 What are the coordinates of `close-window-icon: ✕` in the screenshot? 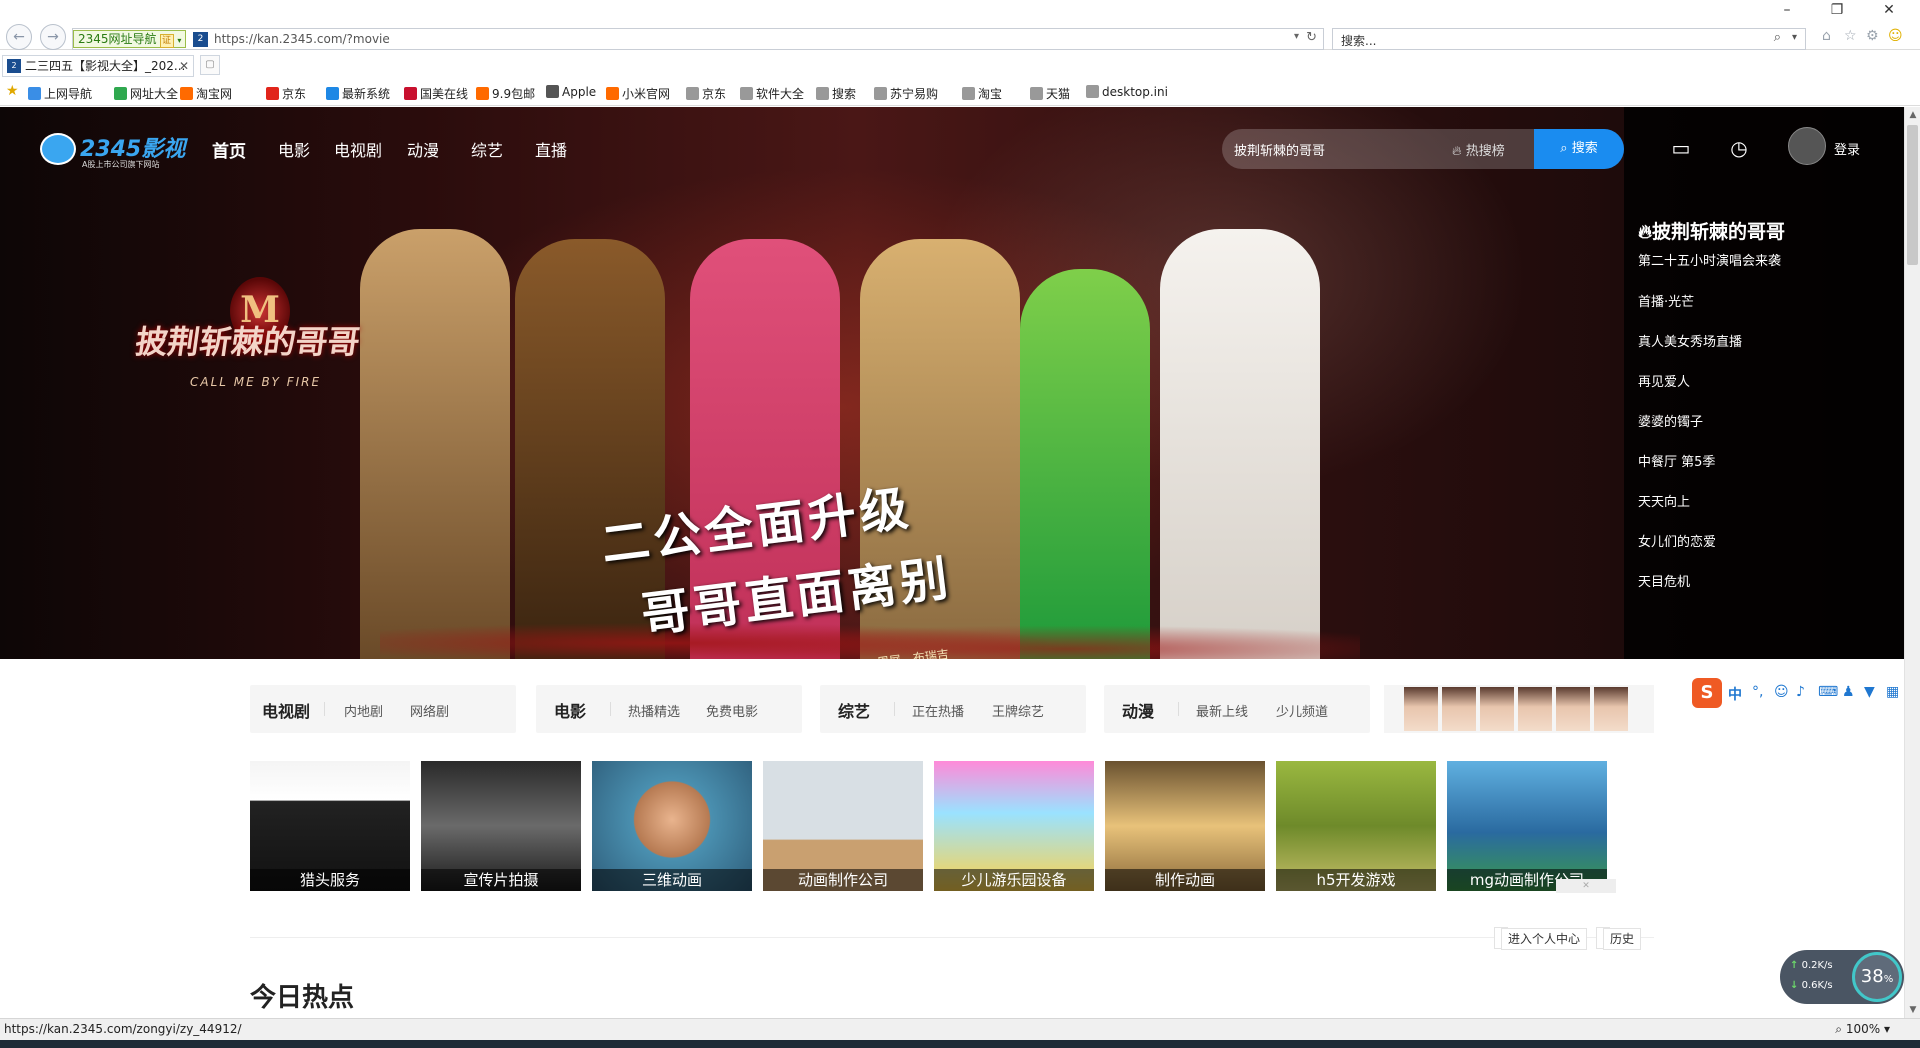 It's located at (1889, 10).